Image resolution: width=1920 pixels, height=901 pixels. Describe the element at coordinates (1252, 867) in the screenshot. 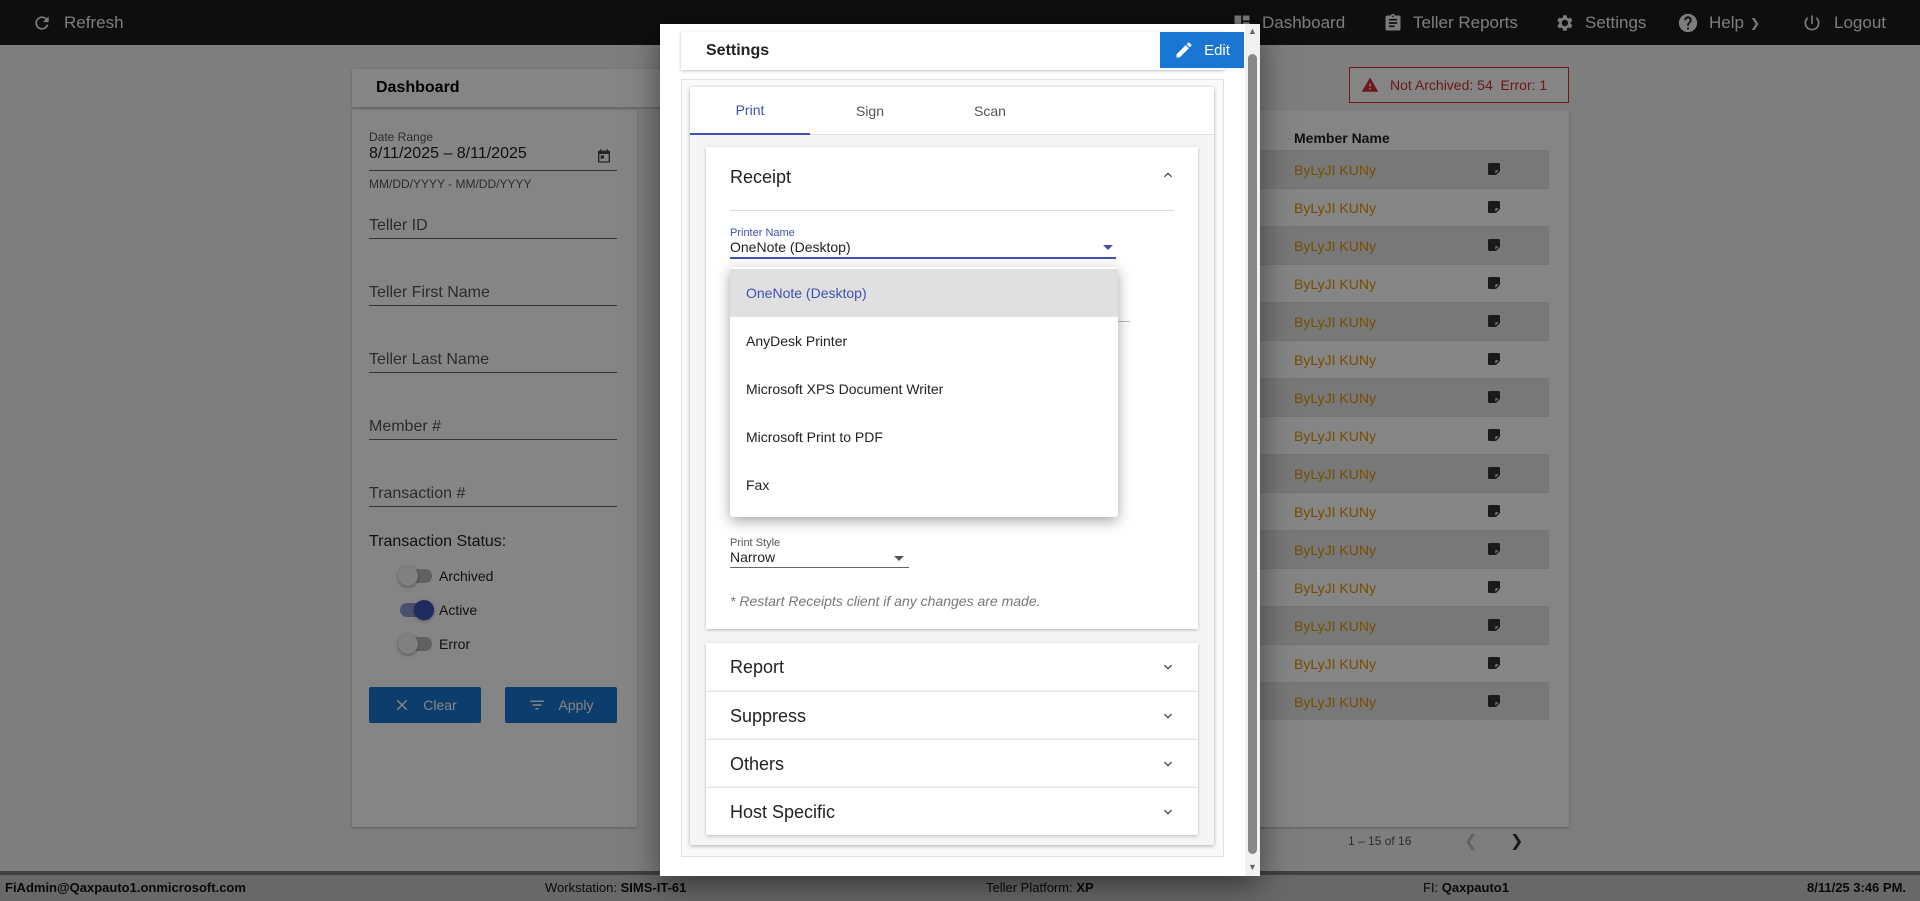

I see `scroll-down-icon: ▼` at that location.